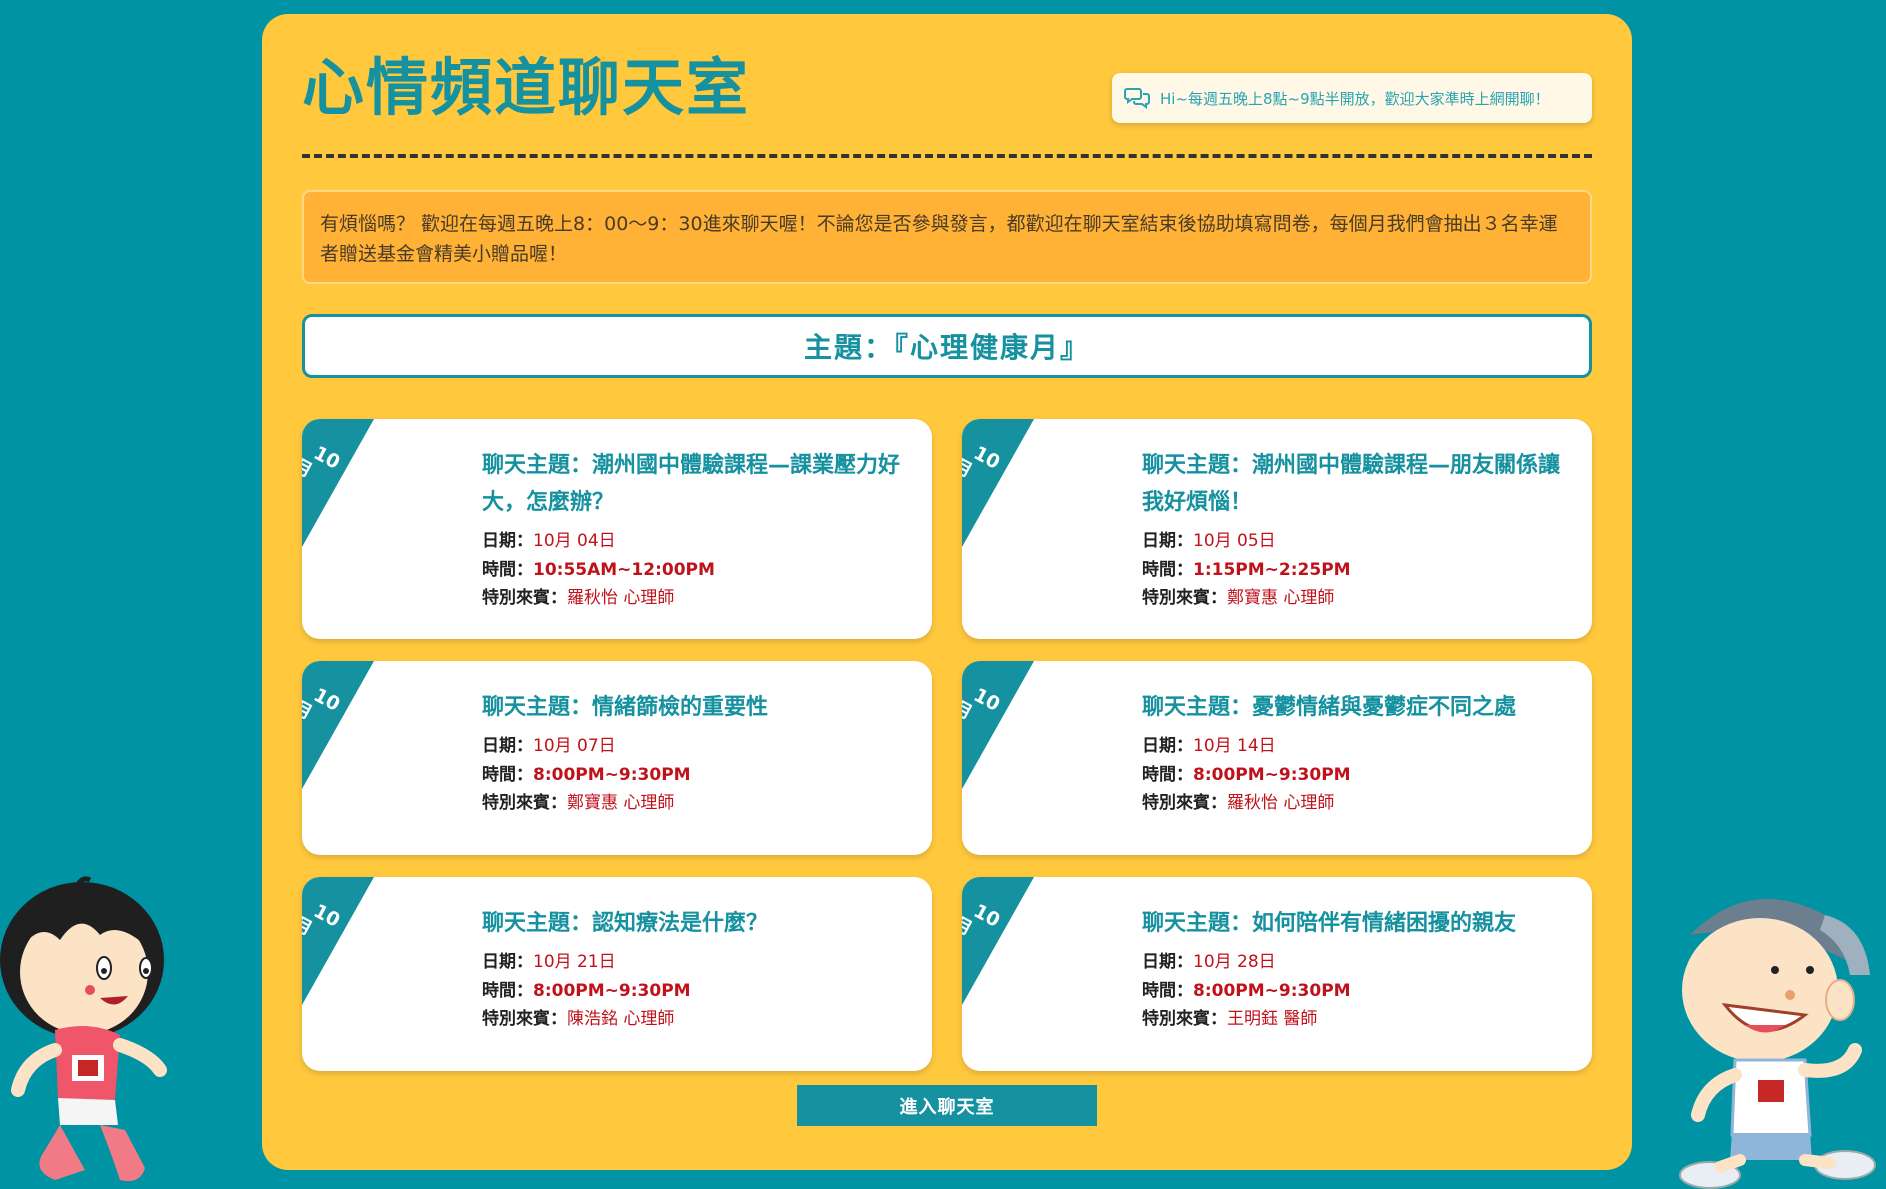 This screenshot has width=1886, height=1189. Describe the element at coordinates (1329, 923) in the screenshot. I see `session-title: 聊天主題：如何陪伴有情緒困擾的親友` at that location.